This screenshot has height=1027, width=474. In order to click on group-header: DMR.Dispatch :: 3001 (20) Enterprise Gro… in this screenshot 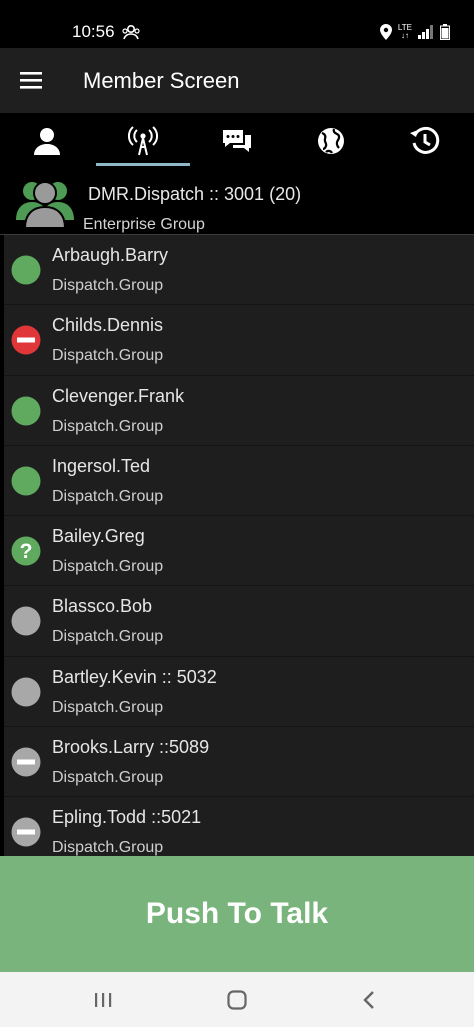, I will do `click(237, 201)`.